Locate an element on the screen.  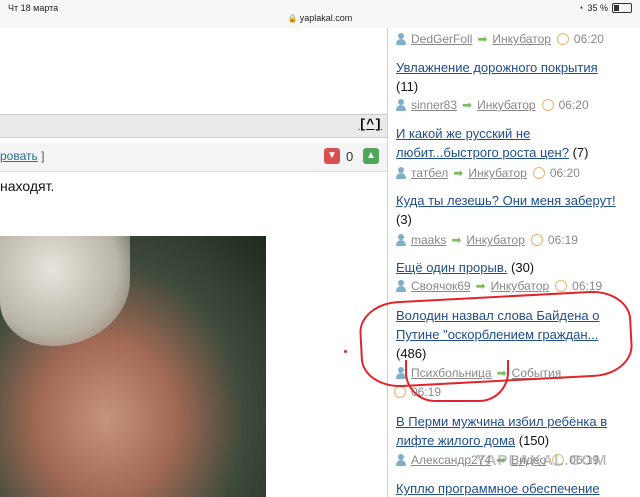
item-title: Куда ты лезешь? Они меня заберут! is located at coordinates (506, 200).